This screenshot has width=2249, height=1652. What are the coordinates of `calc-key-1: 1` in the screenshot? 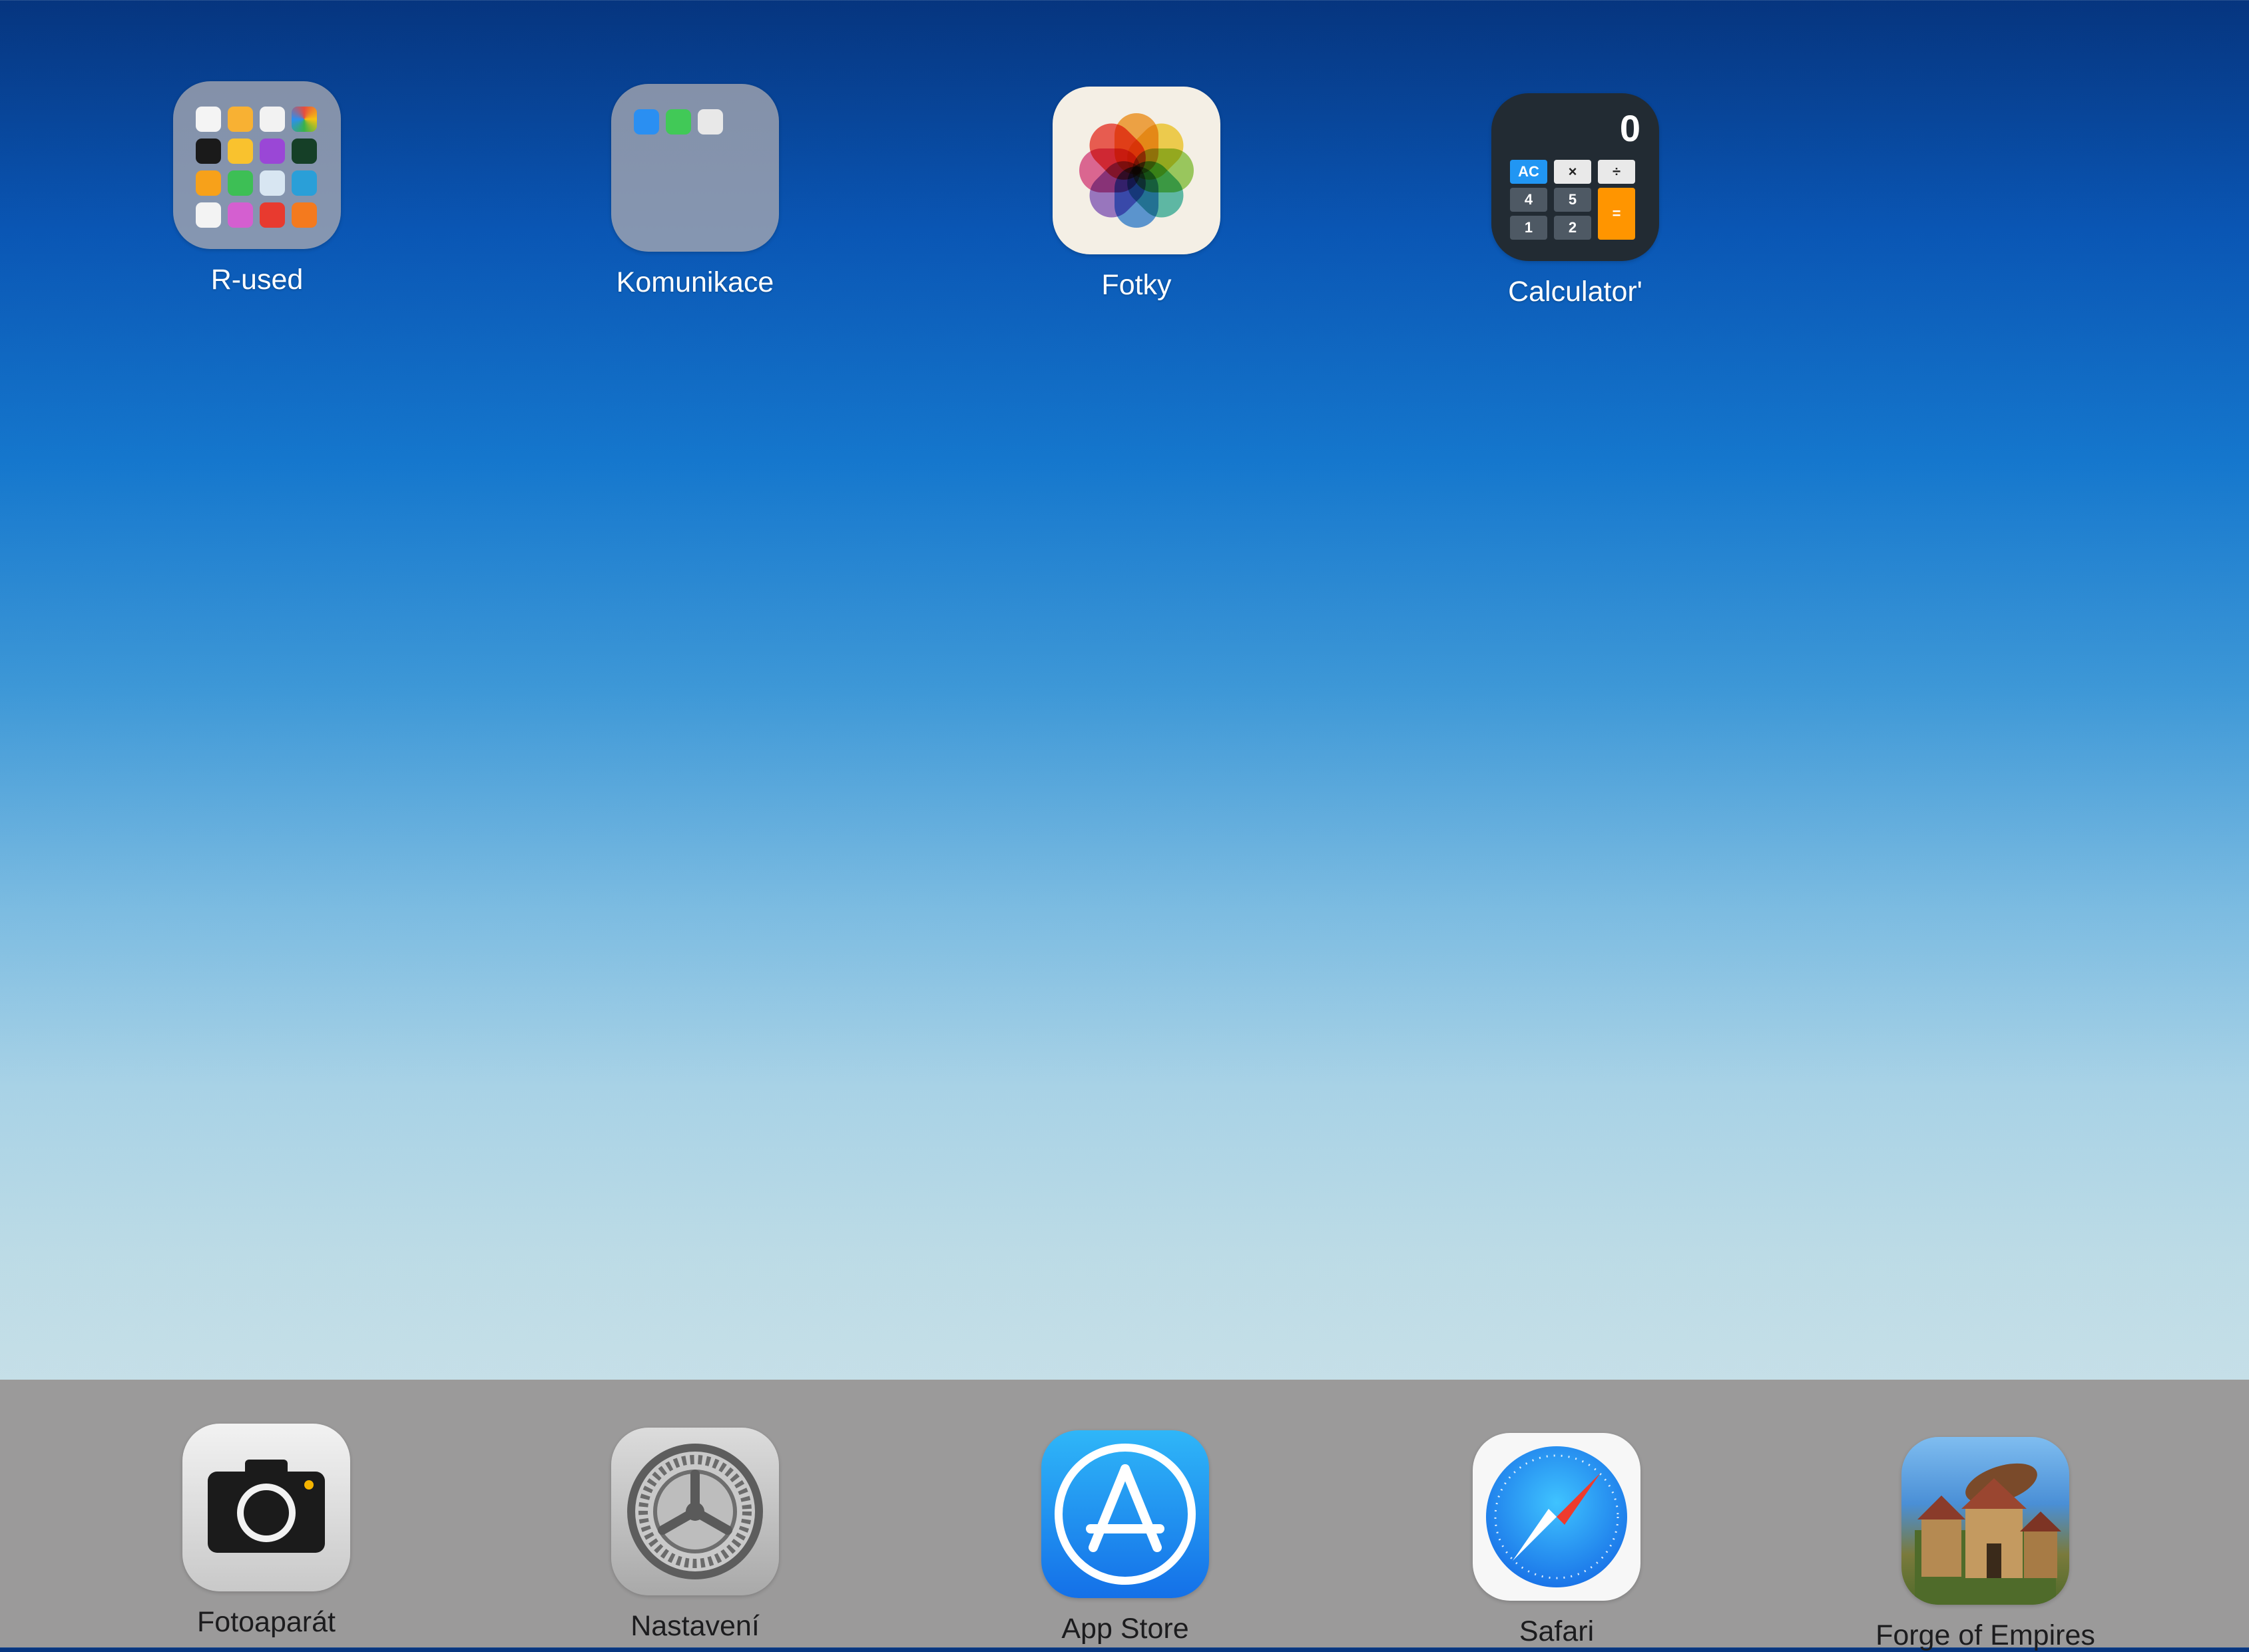 It's located at (1528, 228).